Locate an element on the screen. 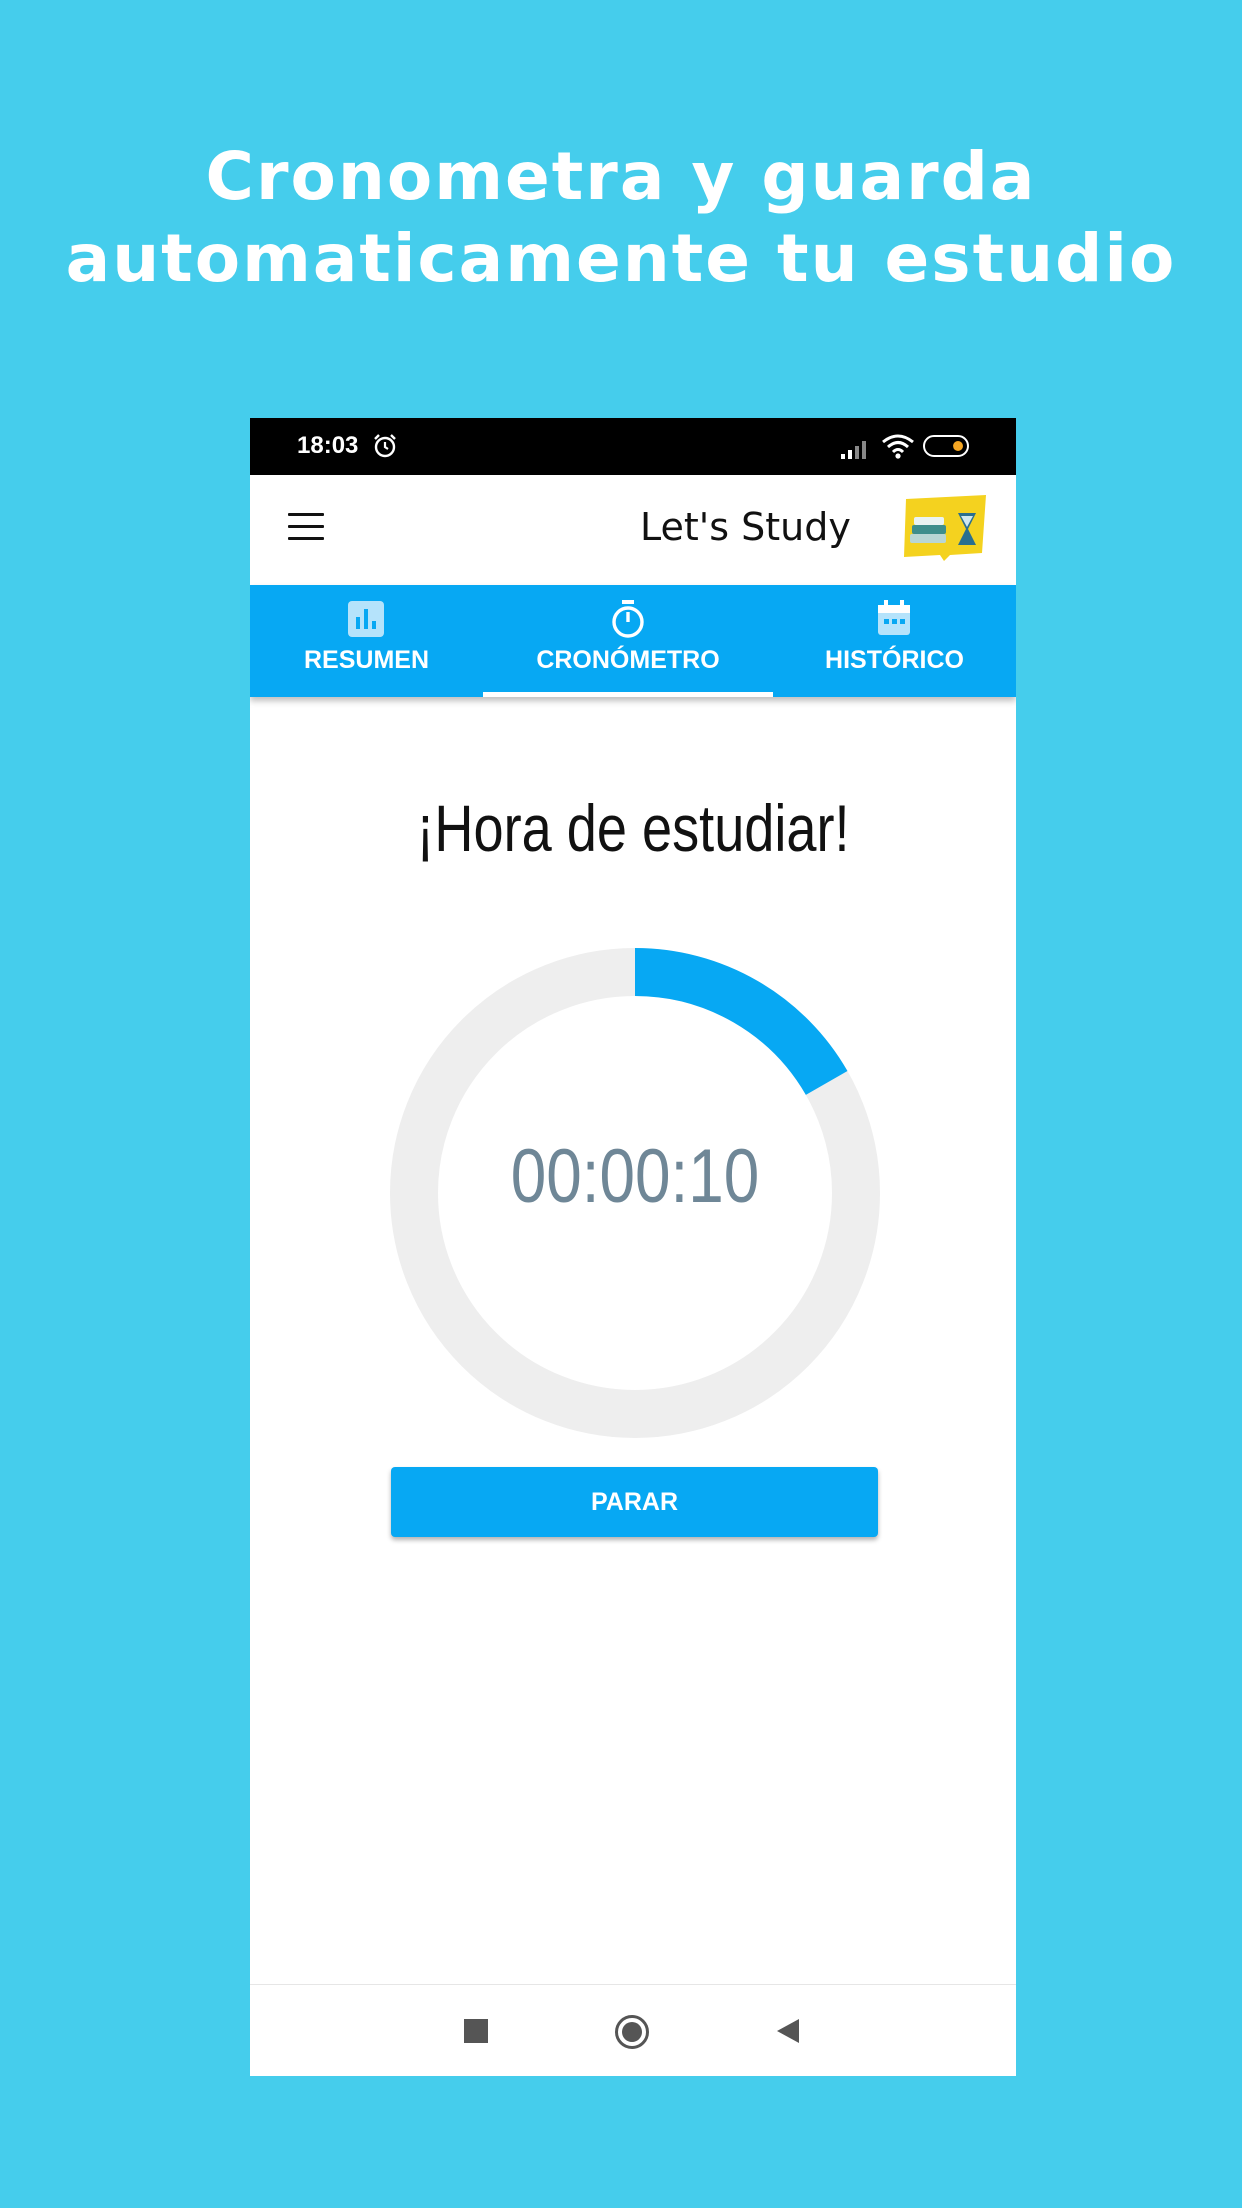  tab-cronometro: CRONÓMETRO is located at coordinates (628, 641).